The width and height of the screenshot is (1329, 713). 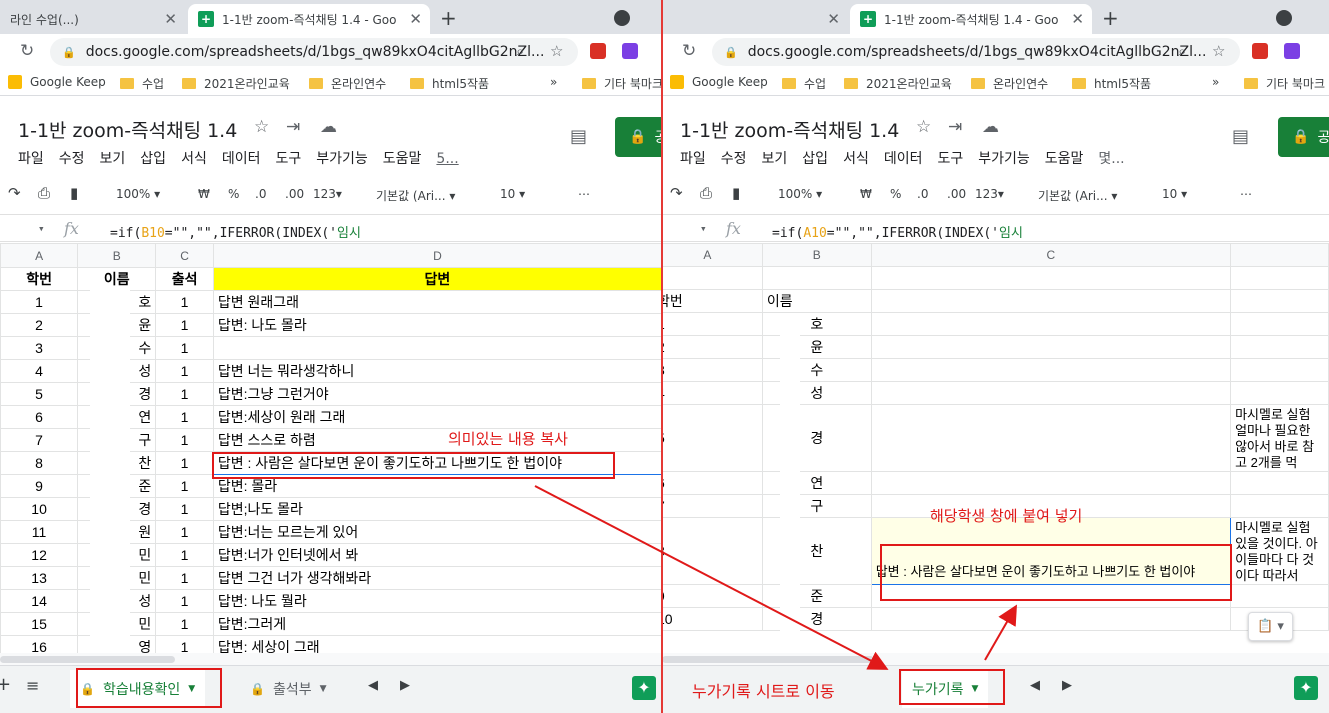 I want to click on horizontal-scrollbar, so click(x=995, y=659).